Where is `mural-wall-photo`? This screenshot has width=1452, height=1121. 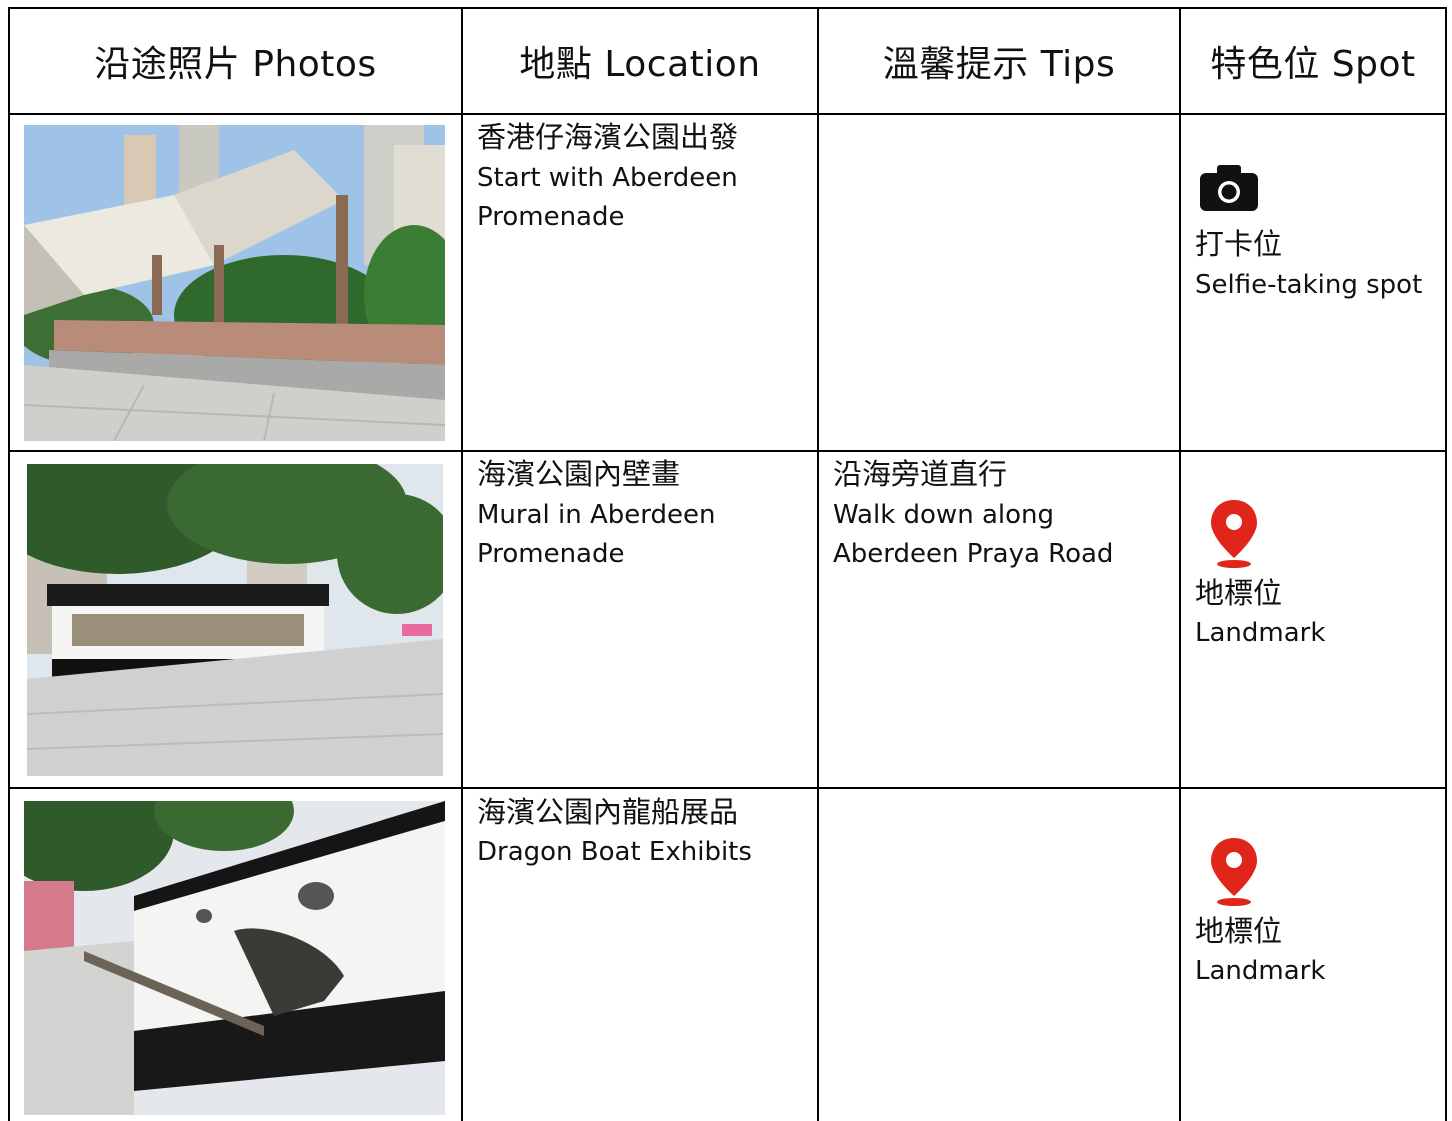 mural-wall-photo is located at coordinates (235, 620).